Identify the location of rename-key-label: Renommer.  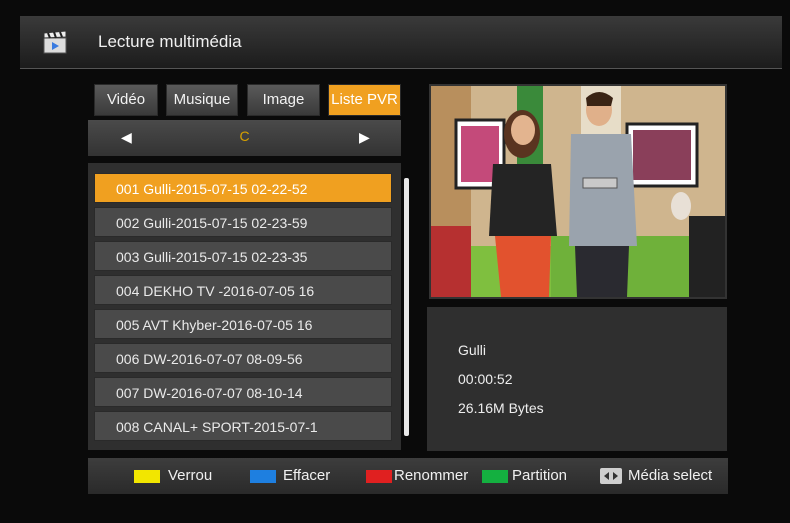
(431, 475).